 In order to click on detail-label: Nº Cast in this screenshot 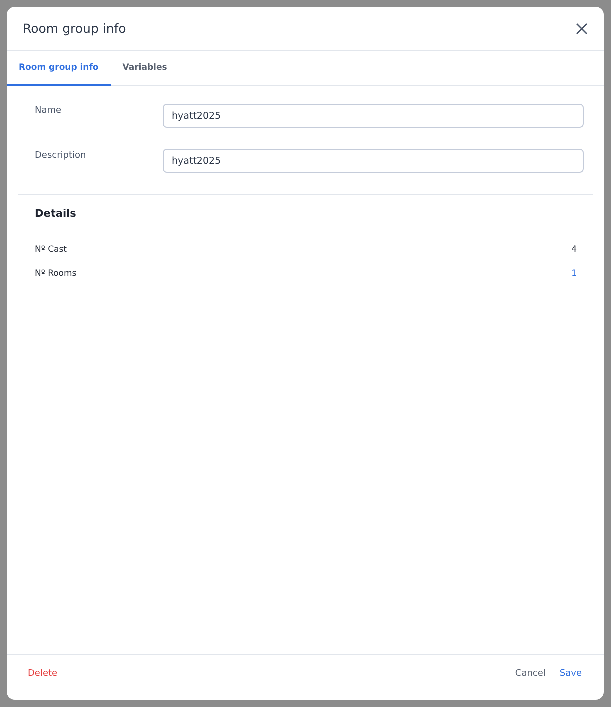, I will do `click(51, 250)`.